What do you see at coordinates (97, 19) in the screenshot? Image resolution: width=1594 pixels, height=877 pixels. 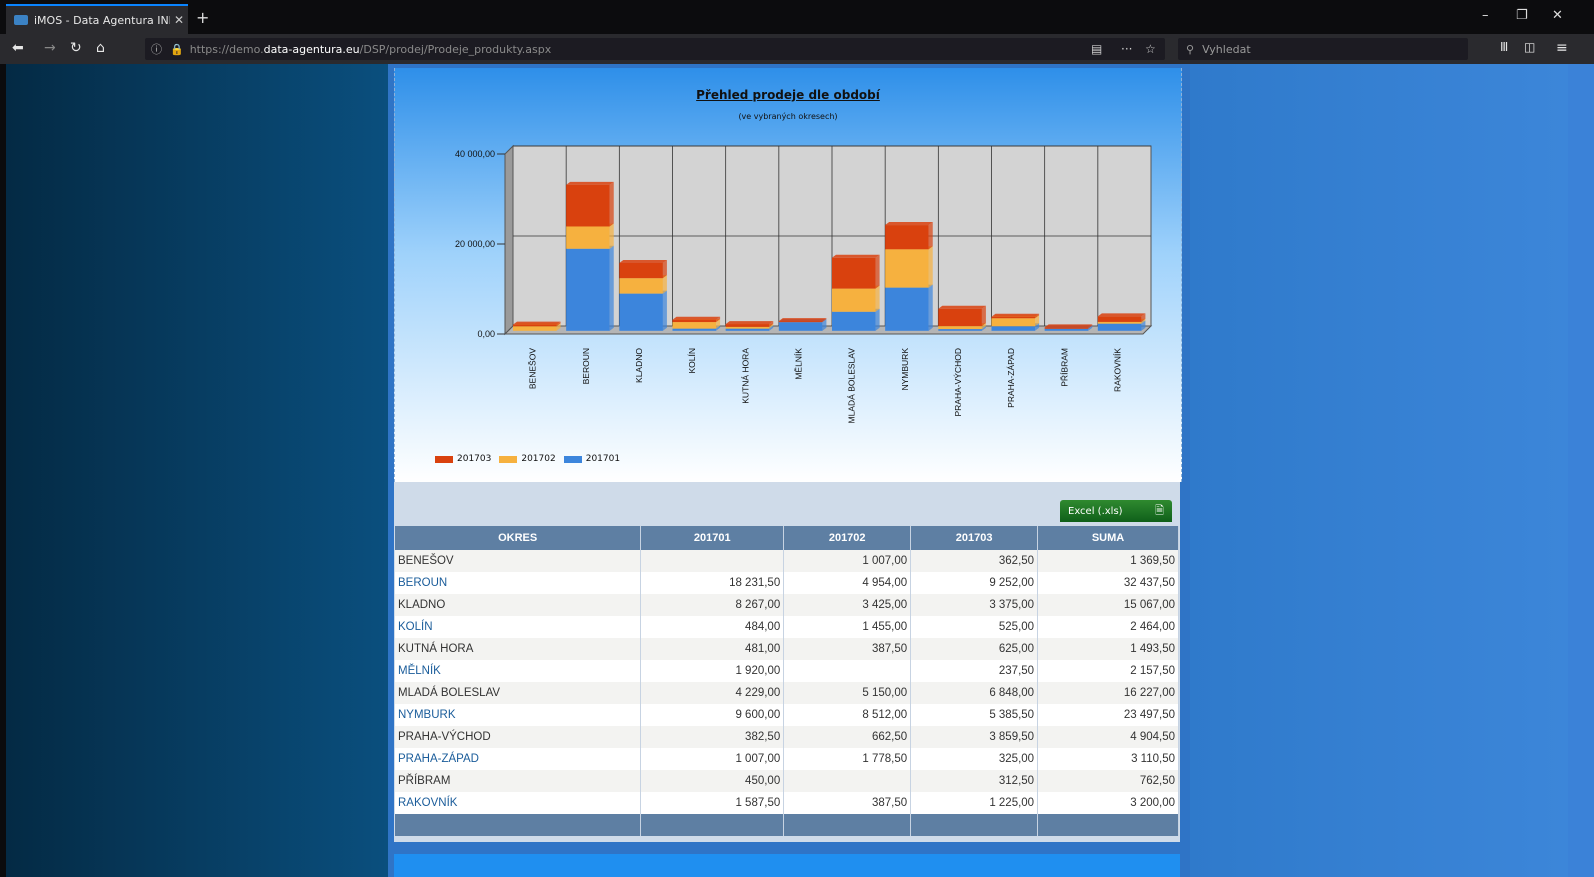 I see `browser-tab: iMOS - Data Agentura INFOPH ✕` at bounding box center [97, 19].